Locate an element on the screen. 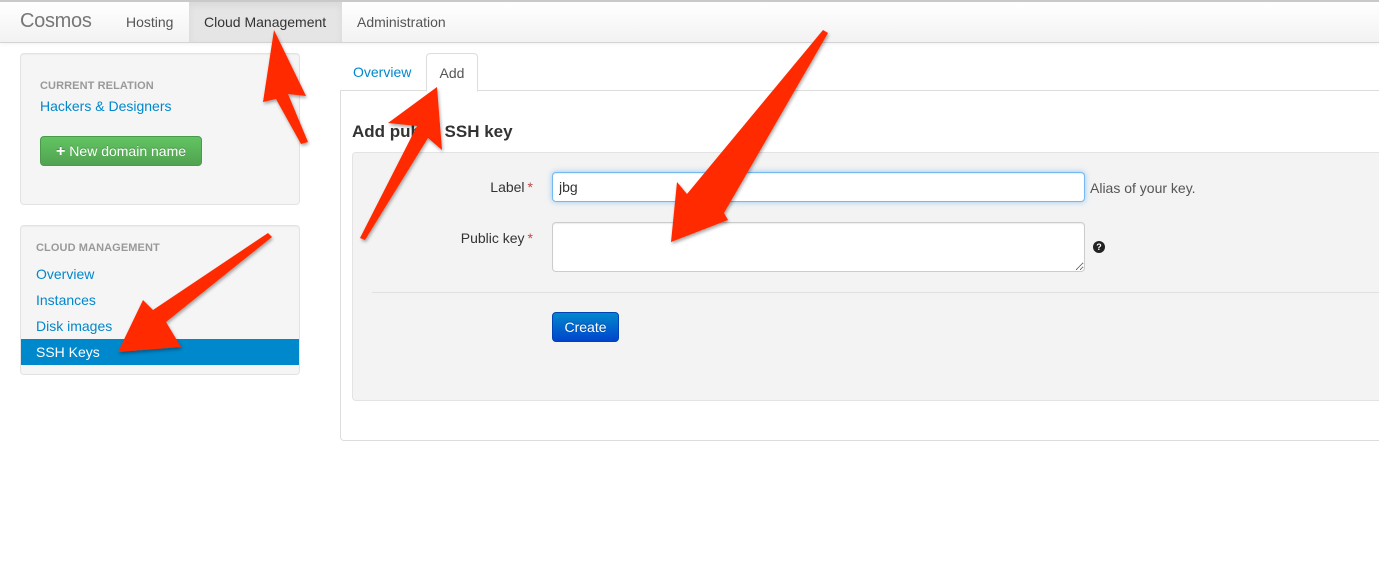 Image resolution: width=1379 pixels, height=570 pixels. sidebar-item-disk-images: Disk images is located at coordinates (160, 326).